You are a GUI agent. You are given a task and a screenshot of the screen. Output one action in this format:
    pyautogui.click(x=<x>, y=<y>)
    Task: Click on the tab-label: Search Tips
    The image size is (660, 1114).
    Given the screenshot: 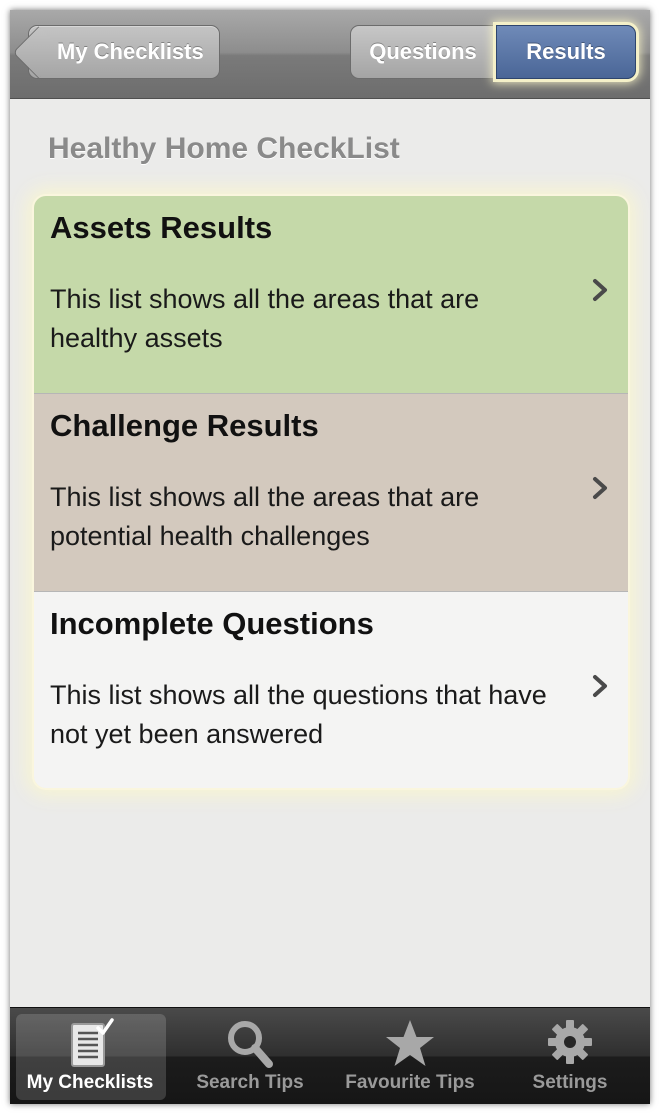 What is the action you would take?
    pyautogui.click(x=250, y=1082)
    